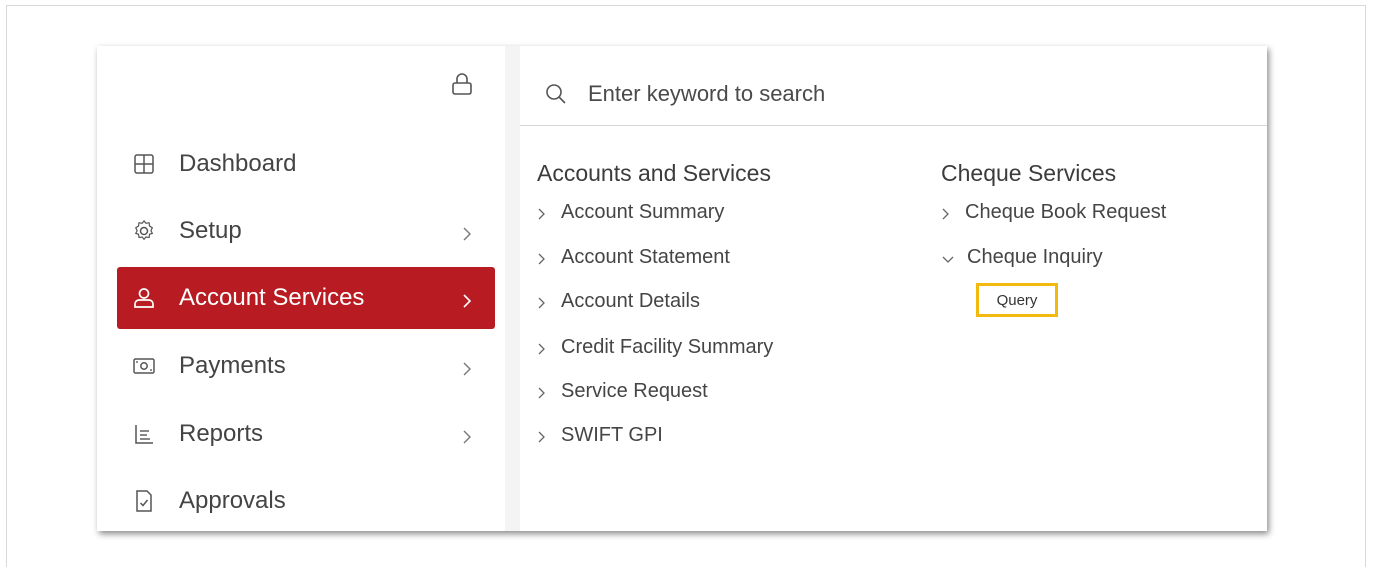 The image size is (1373, 569). I want to click on search-bar, so click(893, 86).